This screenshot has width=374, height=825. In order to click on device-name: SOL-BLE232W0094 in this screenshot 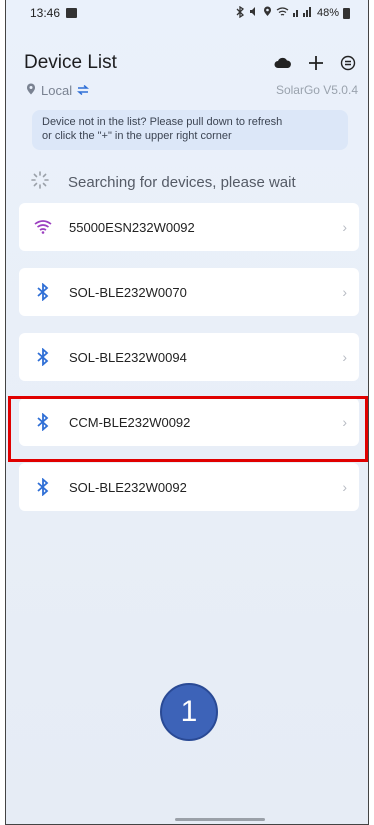, I will do `click(128, 357)`.